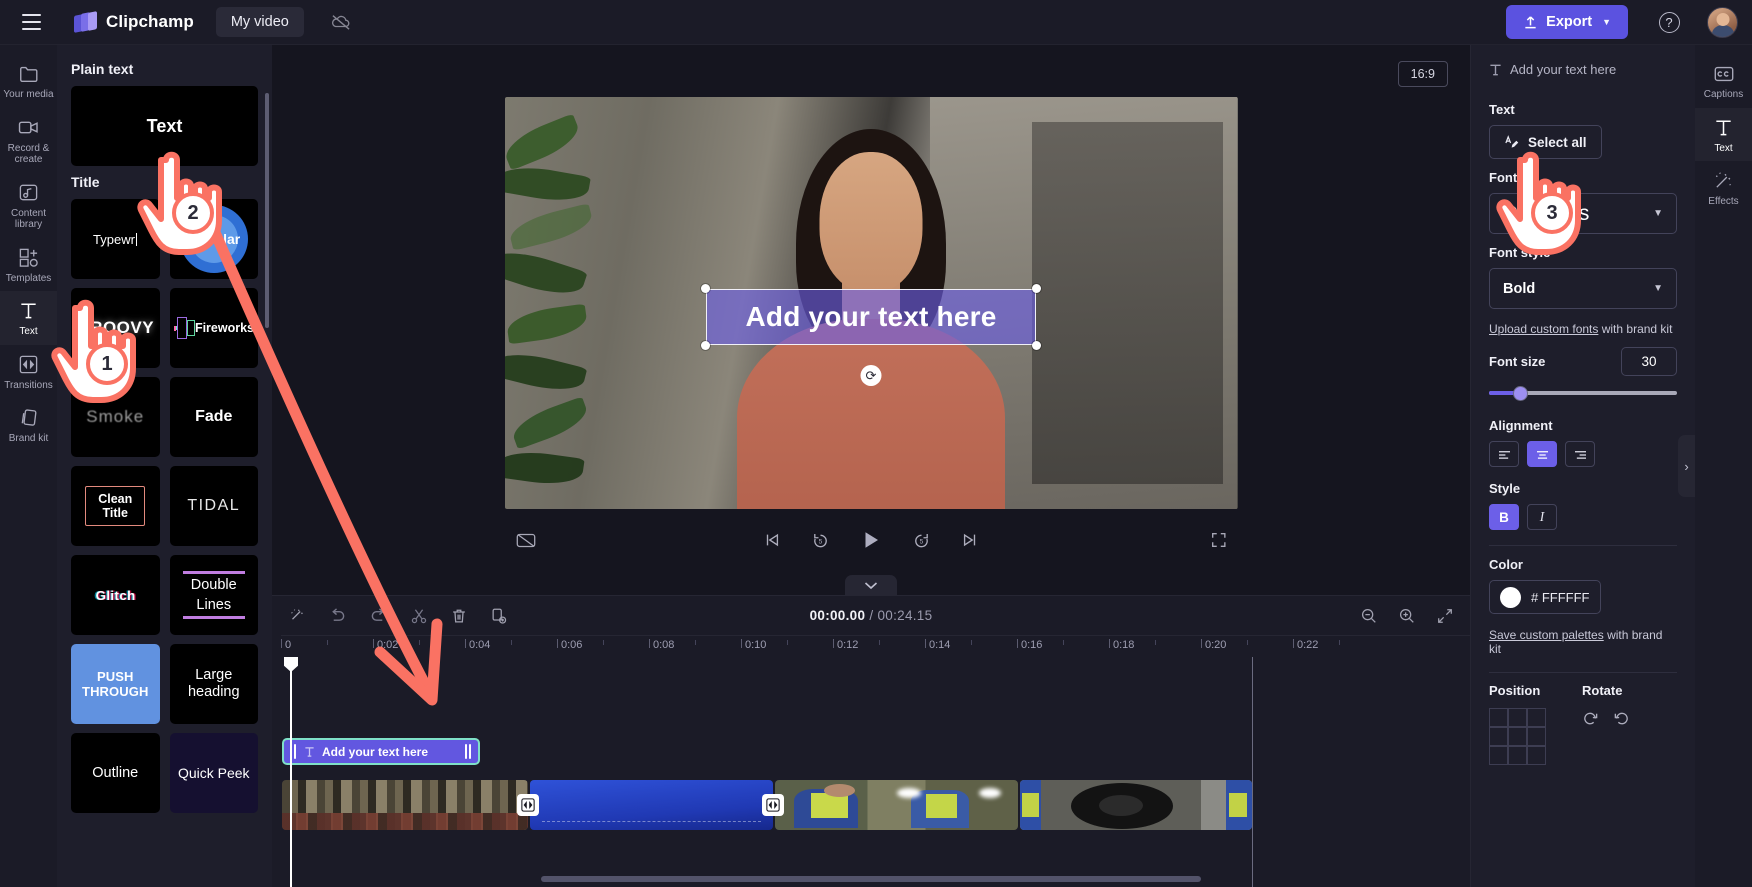 The width and height of the screenshot is (1752, 887). Describe the element at coordinates (1543, 329) in the screenshot. I see `upload-custom-fonts-link: Upload custom fonts` at that location.